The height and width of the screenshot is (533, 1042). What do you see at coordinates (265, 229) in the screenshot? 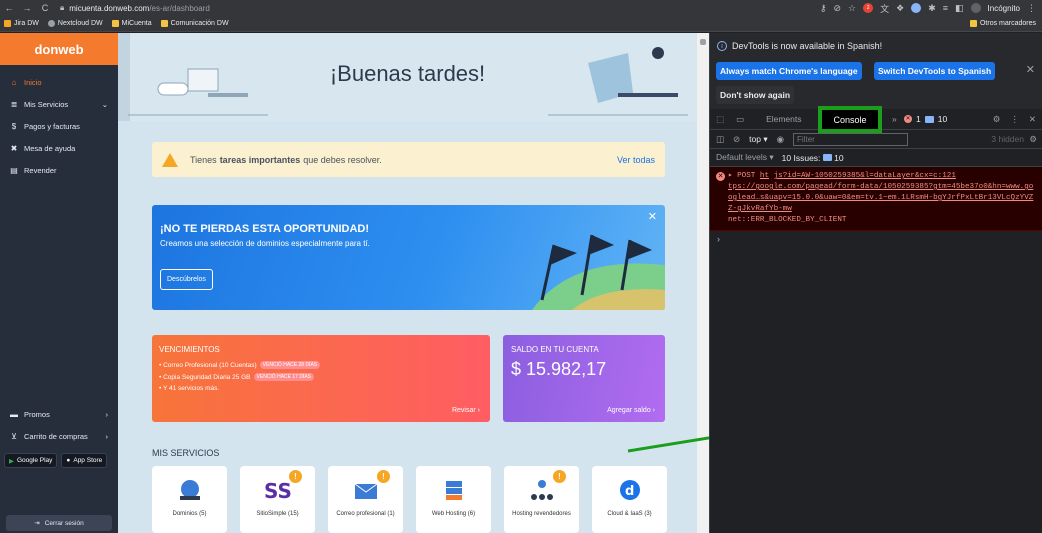
I see `promo-title: ¡NO TE PIERDAS ESTA OPORTUNIDAD!` at bounding box center [265, 229].